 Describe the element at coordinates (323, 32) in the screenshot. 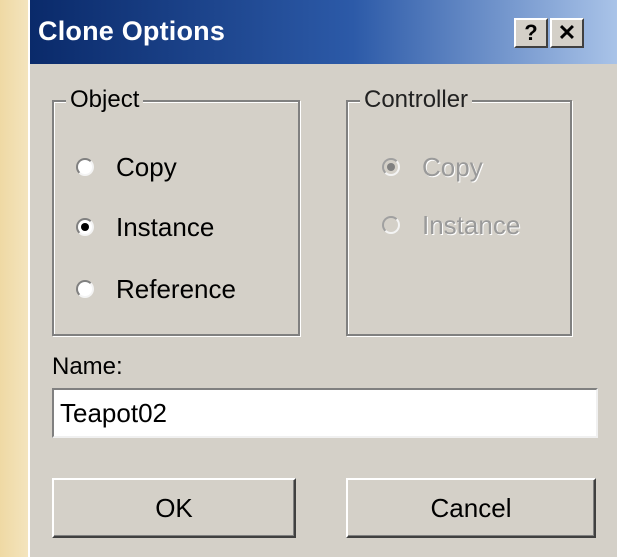

I see `title-bar: Clone Options ? ✕` at that location.